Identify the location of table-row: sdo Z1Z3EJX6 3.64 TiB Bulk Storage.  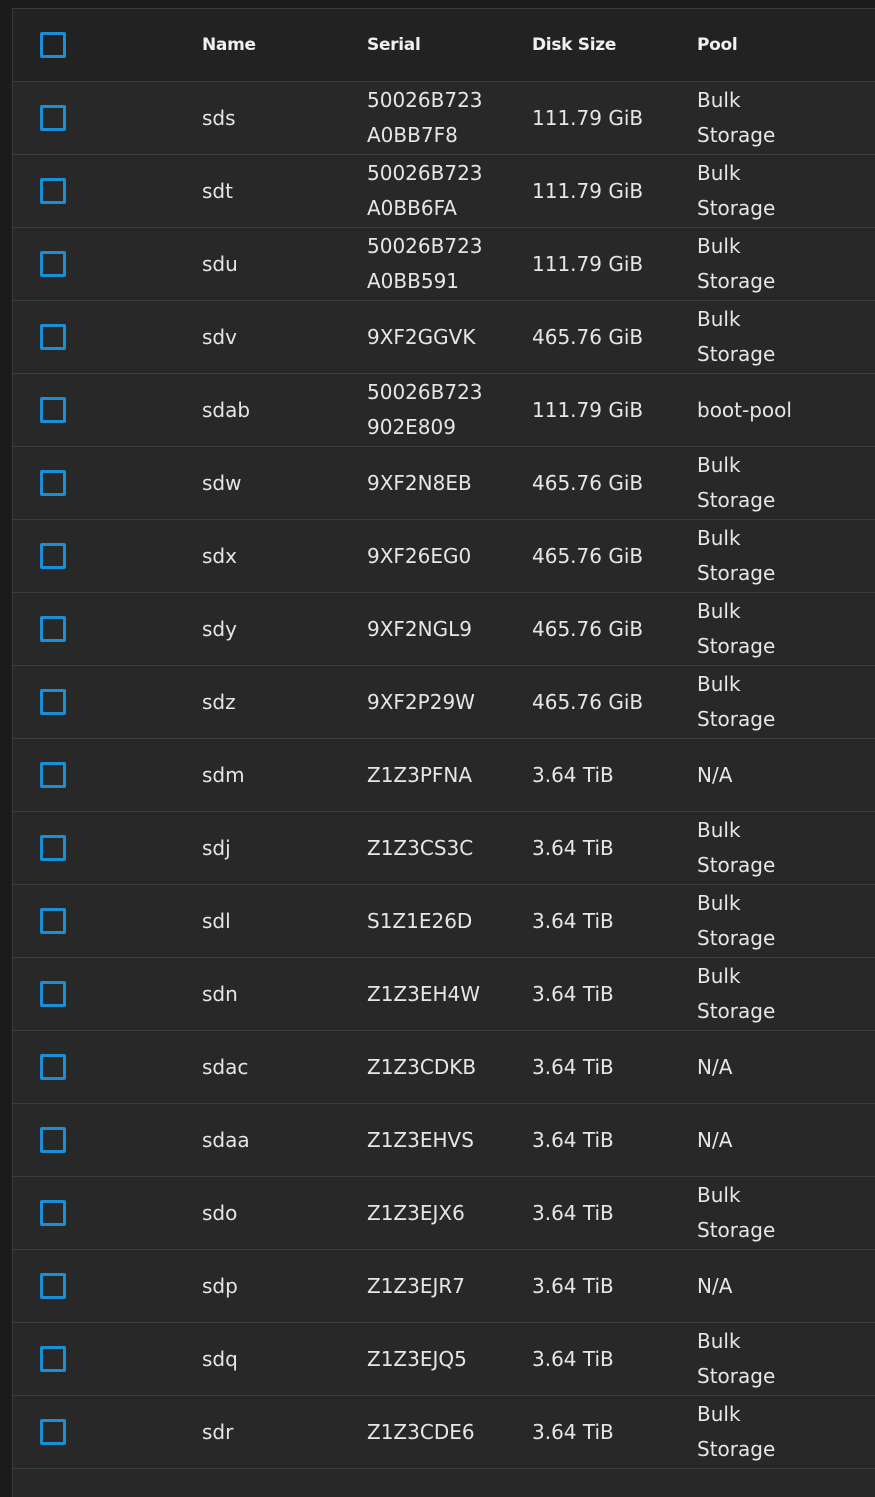
(444, 1213).